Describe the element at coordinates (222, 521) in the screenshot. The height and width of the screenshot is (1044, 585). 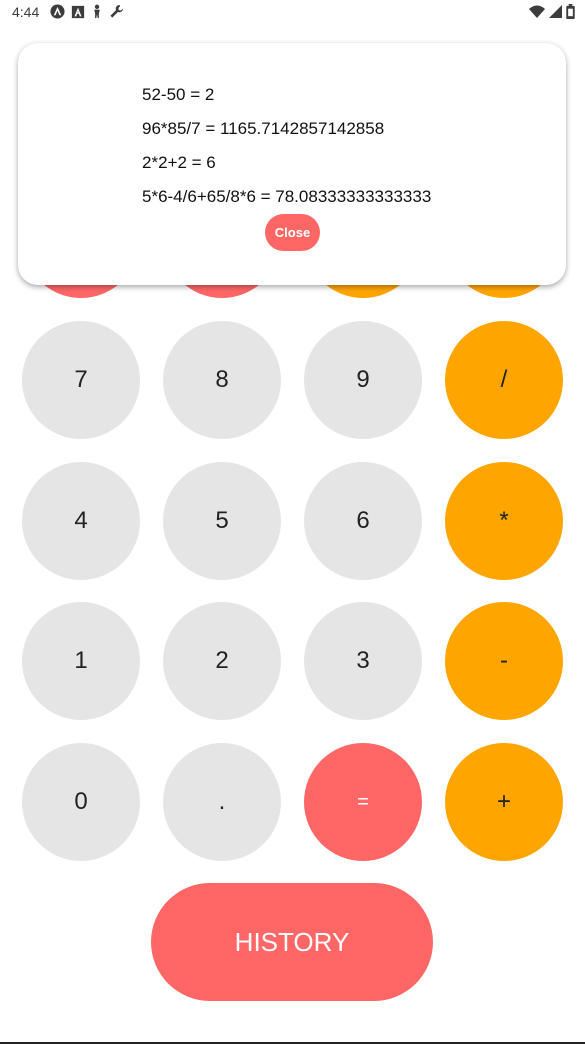
I see `key-5-button: 5` at that location.